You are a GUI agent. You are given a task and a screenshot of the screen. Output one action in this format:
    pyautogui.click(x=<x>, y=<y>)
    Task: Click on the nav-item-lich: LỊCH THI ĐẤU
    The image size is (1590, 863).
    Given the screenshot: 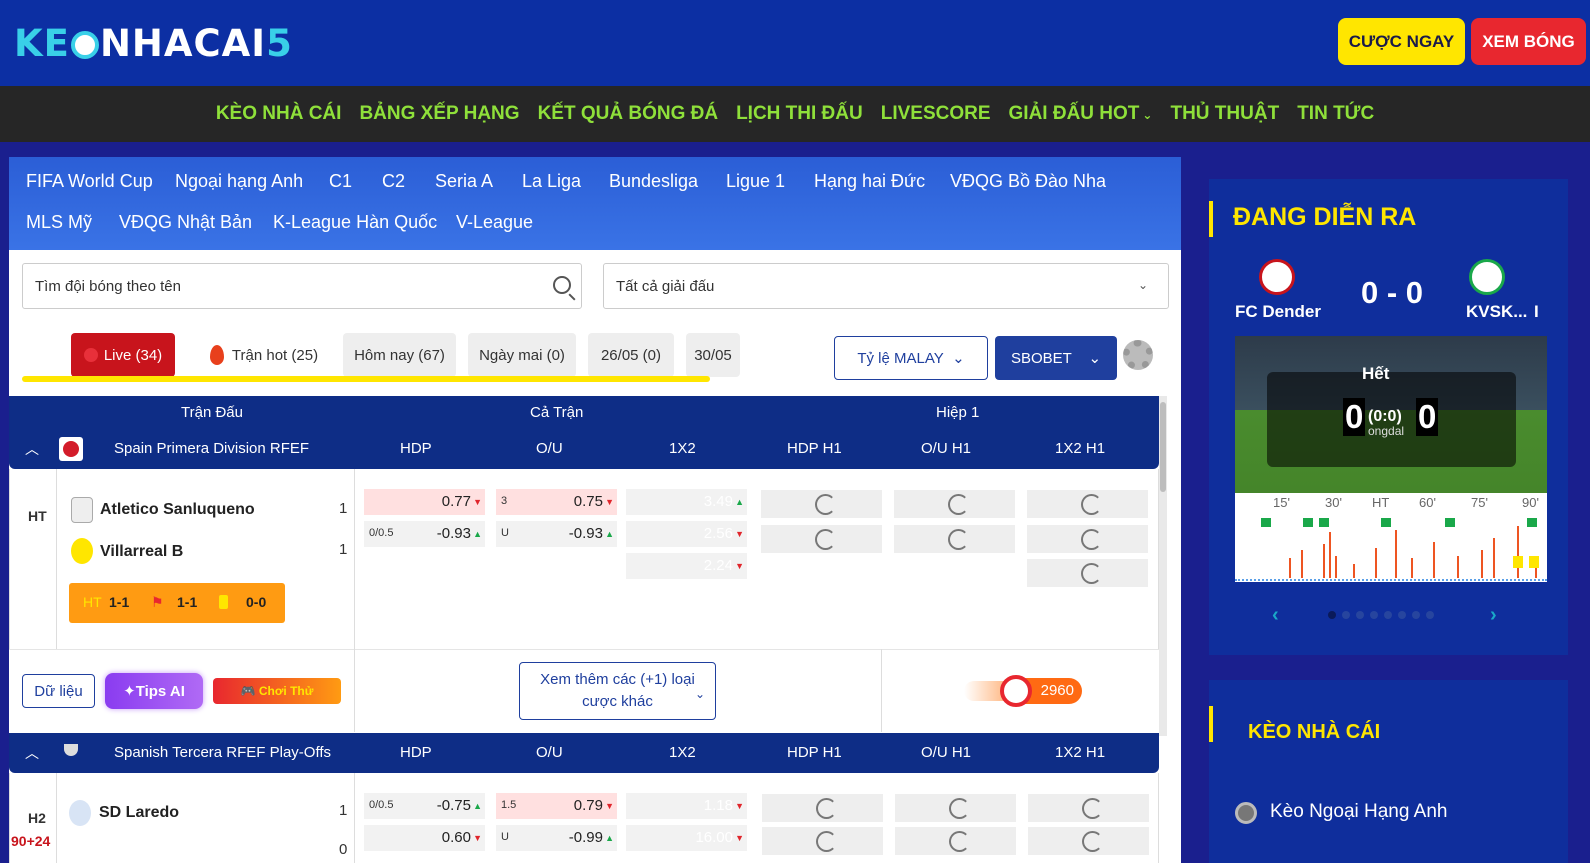 What is the action you would take?
    pyautogui.click(x=799, y=114)
    